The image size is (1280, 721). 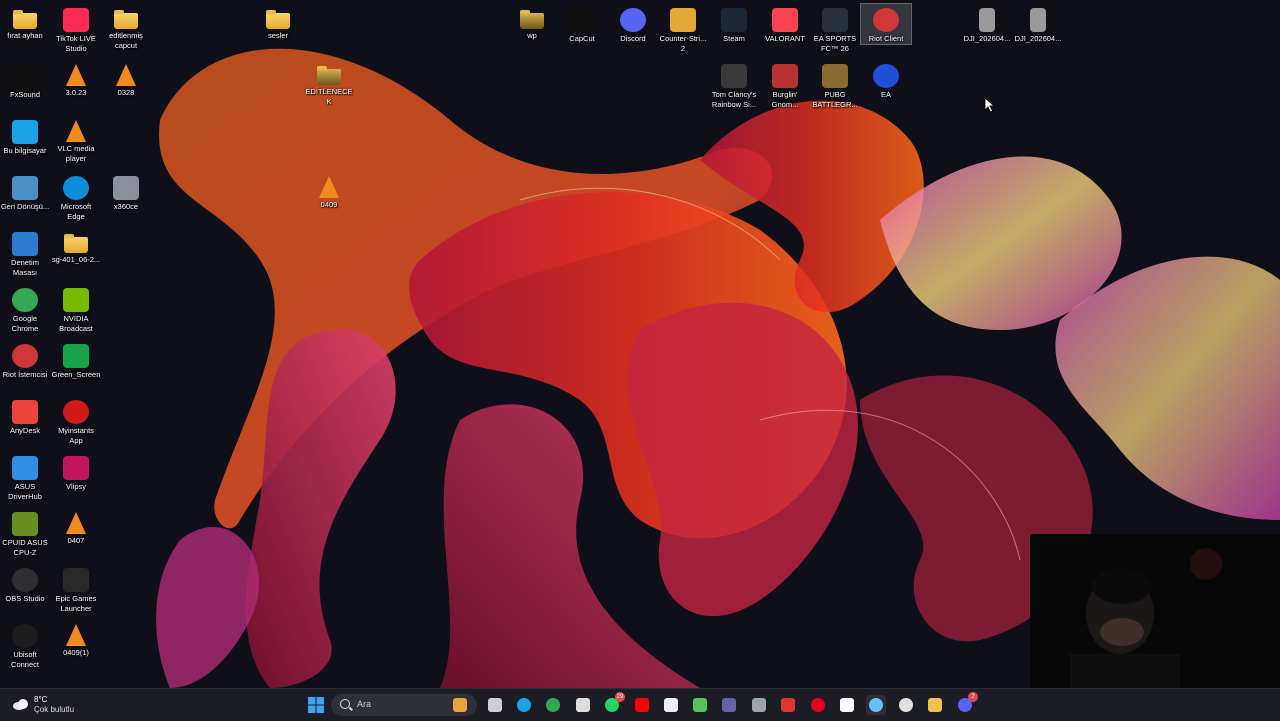 What do you see at coordinates (126, 40) in the screenshot?
I see `desktop-icon-label: editlenmiş capcut` at bounding box center [126, 40].